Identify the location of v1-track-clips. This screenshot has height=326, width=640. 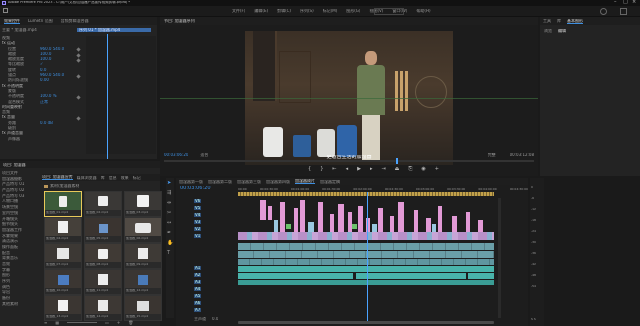
(366, 236).